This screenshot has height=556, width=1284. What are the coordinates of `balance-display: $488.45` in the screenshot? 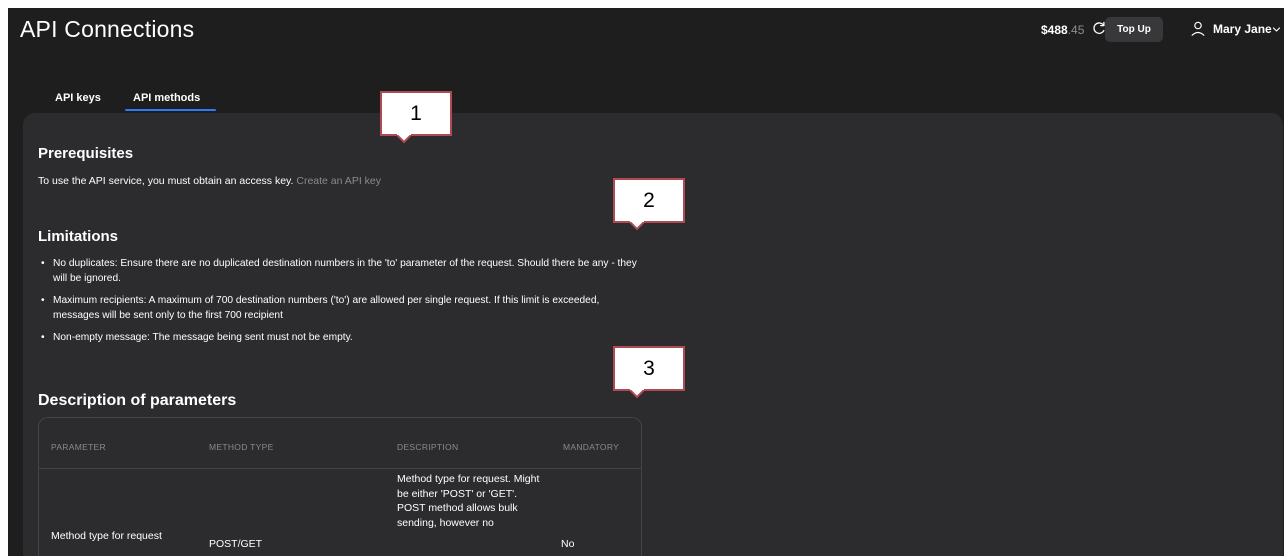 It's located at (1062, 30).